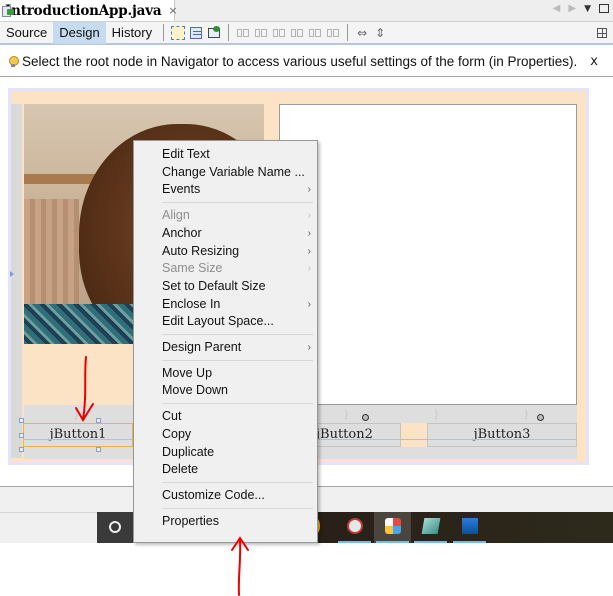 The width and height of the screenshot is (613, 596). Describe the element at coordinates (237, 469) in the screenshot. I see `menu-item-delete: Delete` at that location.